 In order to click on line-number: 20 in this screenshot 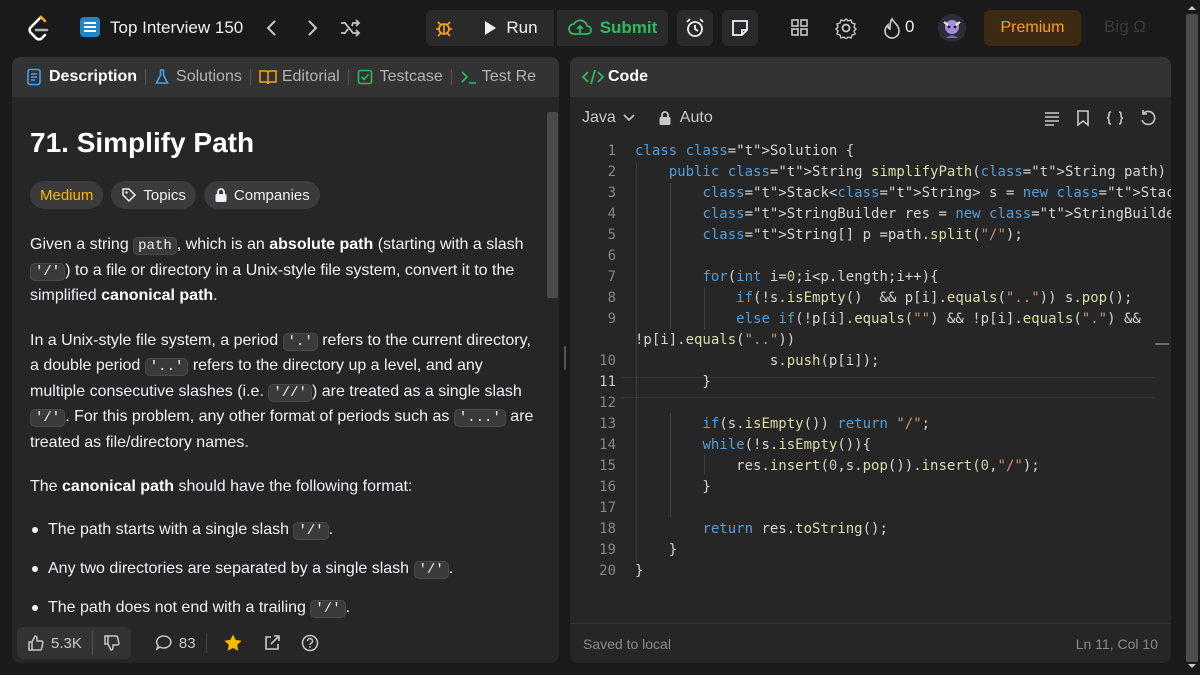, I will do `click(607, 571)`.